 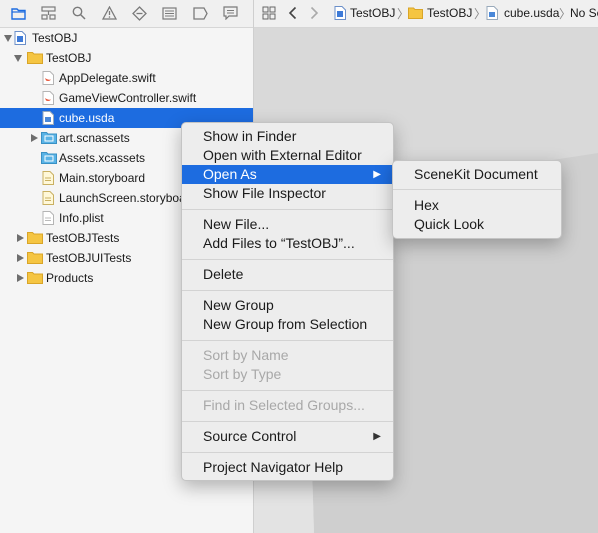 I want to click on breadcrumb-selection: No Se, so click(x=584, y=13).